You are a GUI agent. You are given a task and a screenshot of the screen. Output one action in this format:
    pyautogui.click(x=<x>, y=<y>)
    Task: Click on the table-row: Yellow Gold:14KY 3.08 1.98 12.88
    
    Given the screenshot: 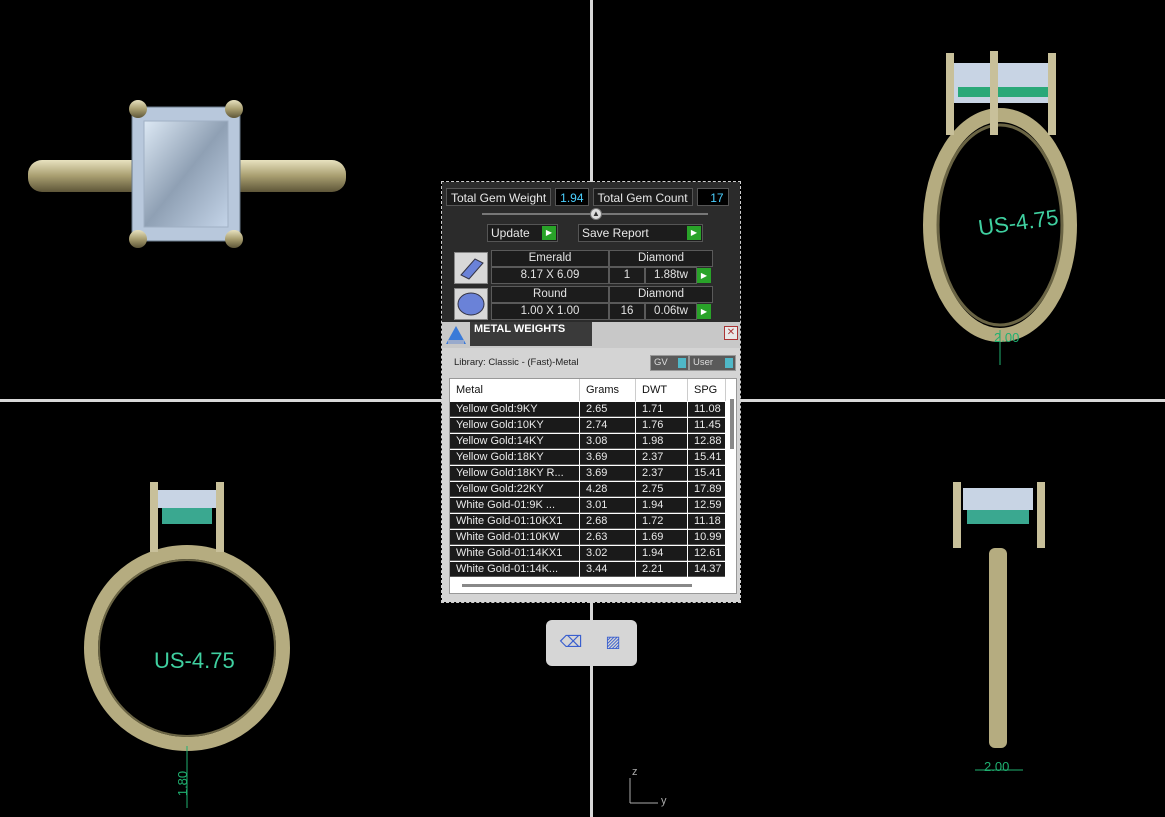 What is the action you would take?
    pyautogui.click(x=588, y=442)
    